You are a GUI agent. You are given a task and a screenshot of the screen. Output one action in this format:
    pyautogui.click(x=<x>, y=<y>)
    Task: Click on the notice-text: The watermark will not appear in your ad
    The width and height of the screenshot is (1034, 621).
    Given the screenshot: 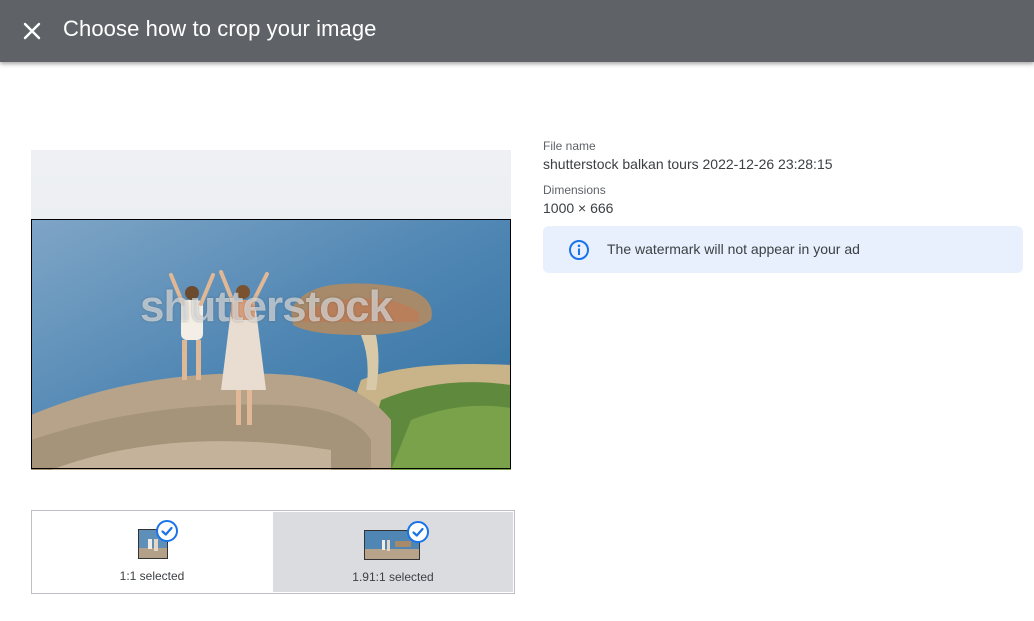 What is the action you would take?
    pyautogui.click(x=733, y=249)
    